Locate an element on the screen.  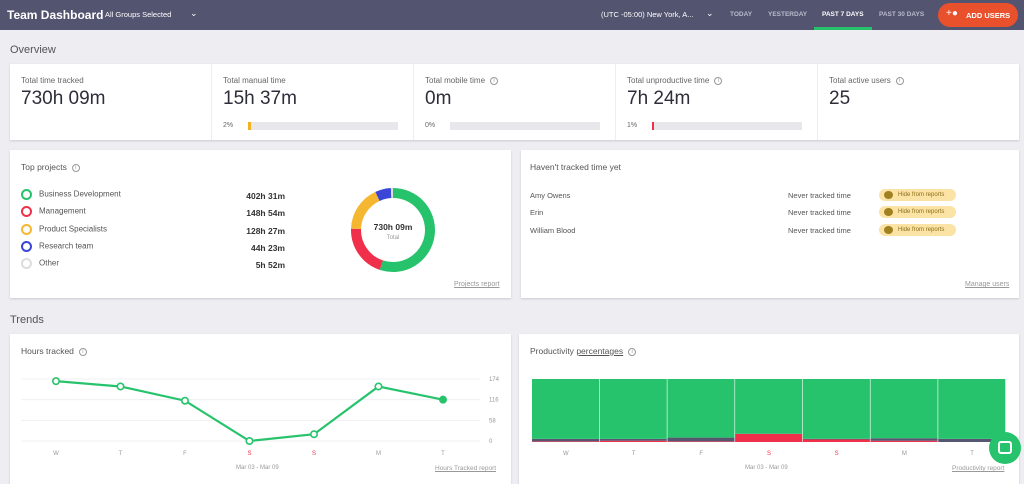
project-item: Research team is located at coordinates (57, 246).